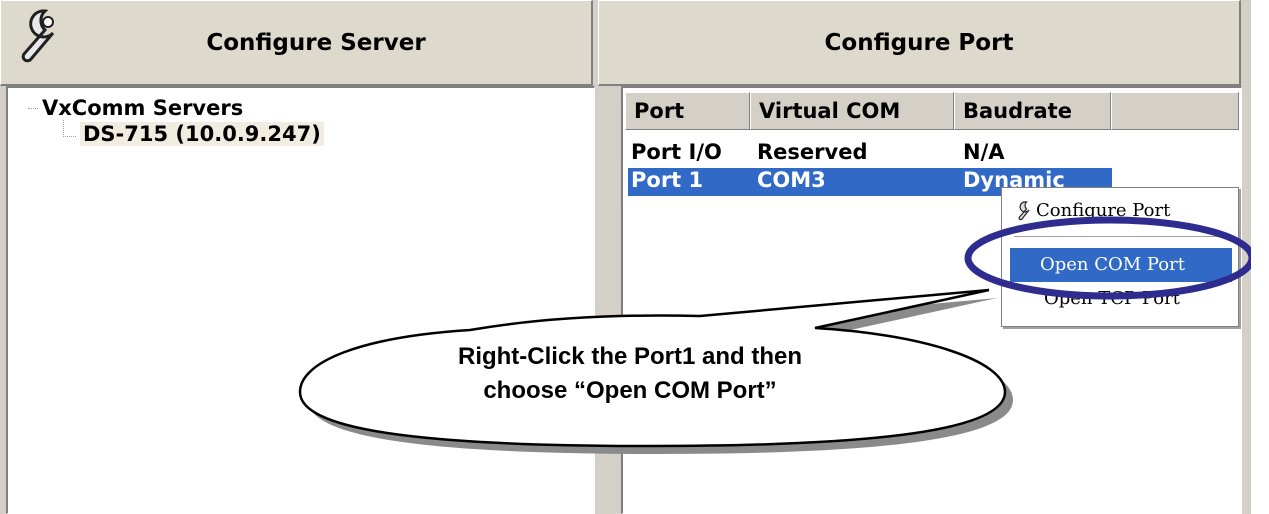 The image size is (1269, 514). I want to click on menu-item-label: Configure Port, so click(1103, 210).